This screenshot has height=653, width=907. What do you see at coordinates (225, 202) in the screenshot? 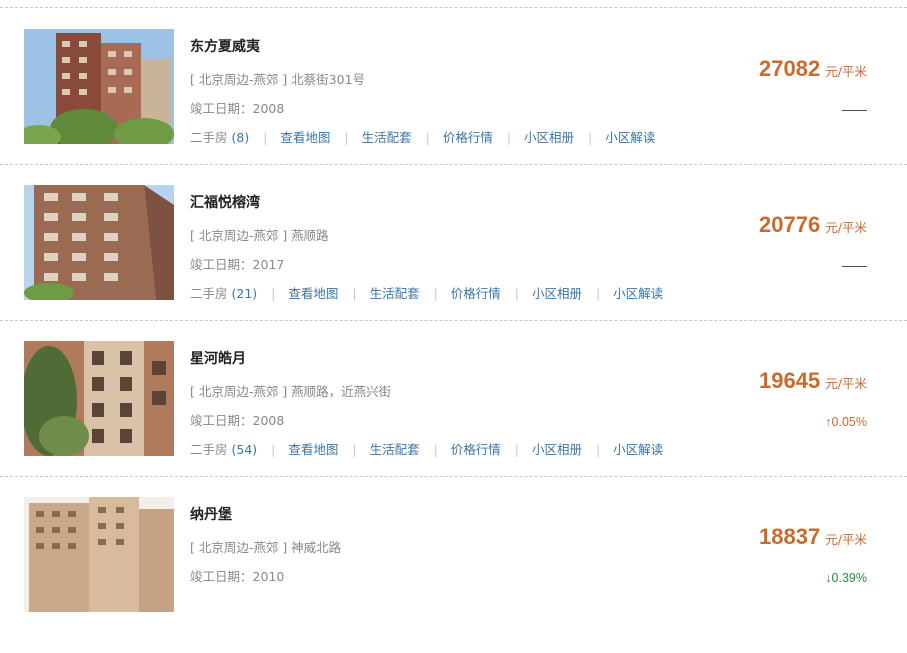
I see `property-name: 汇福悦榕湾` at bounding box center [225, 202].